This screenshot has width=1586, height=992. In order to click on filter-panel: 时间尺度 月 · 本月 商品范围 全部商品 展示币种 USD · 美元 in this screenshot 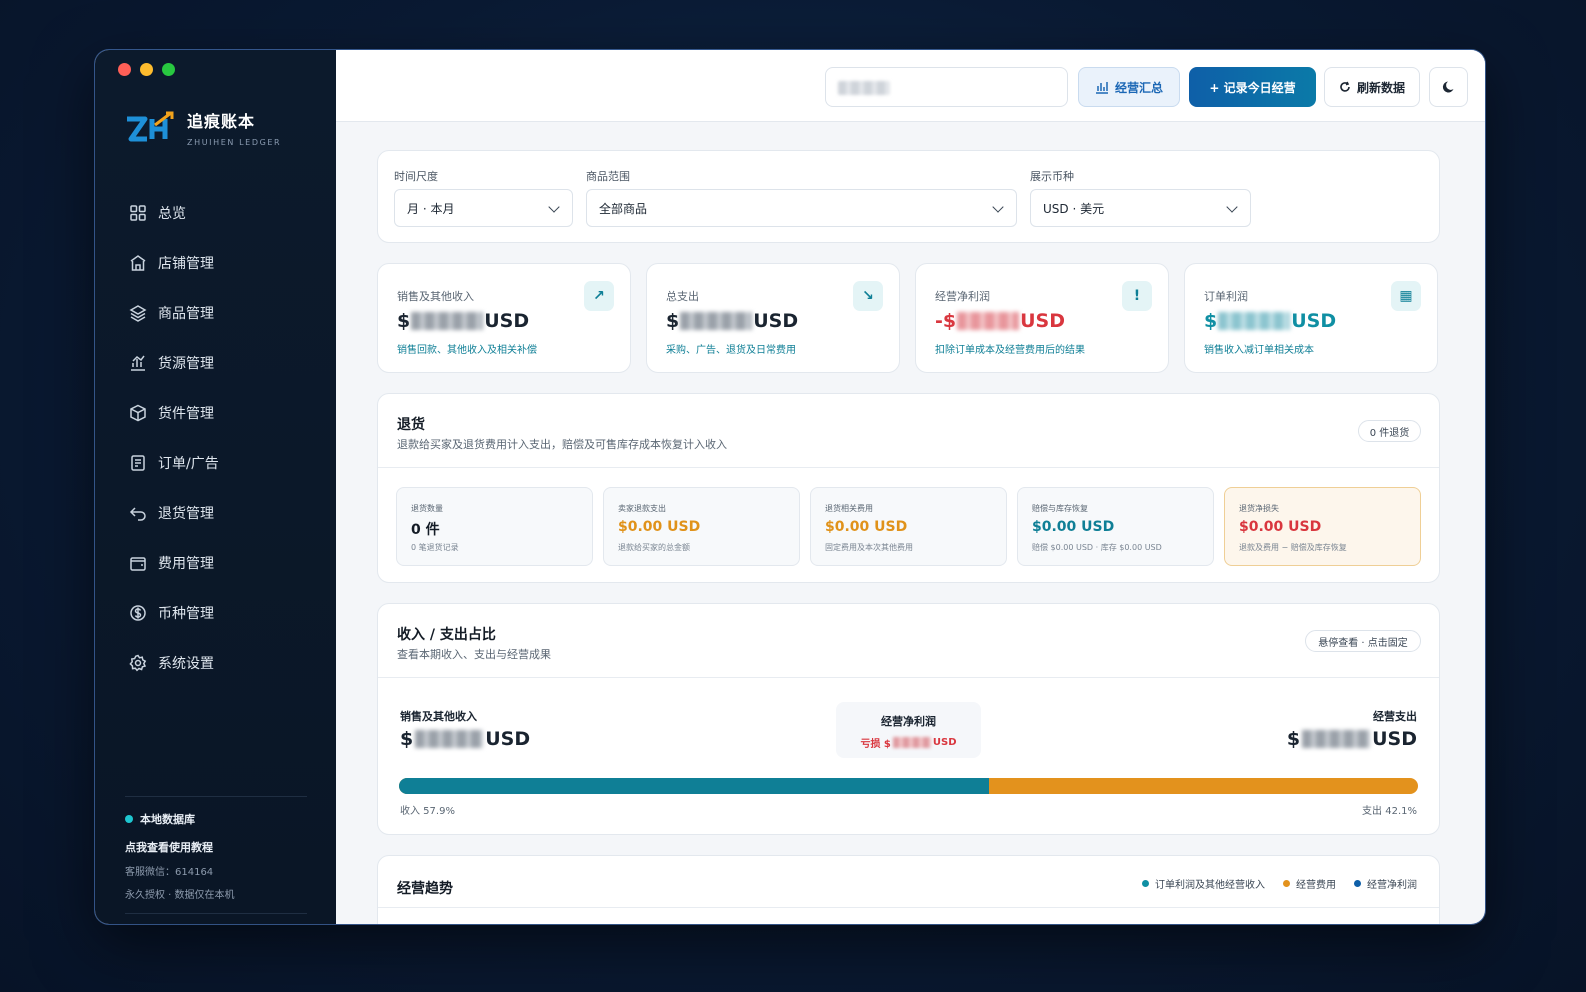, I will do `click(908, 196)`.